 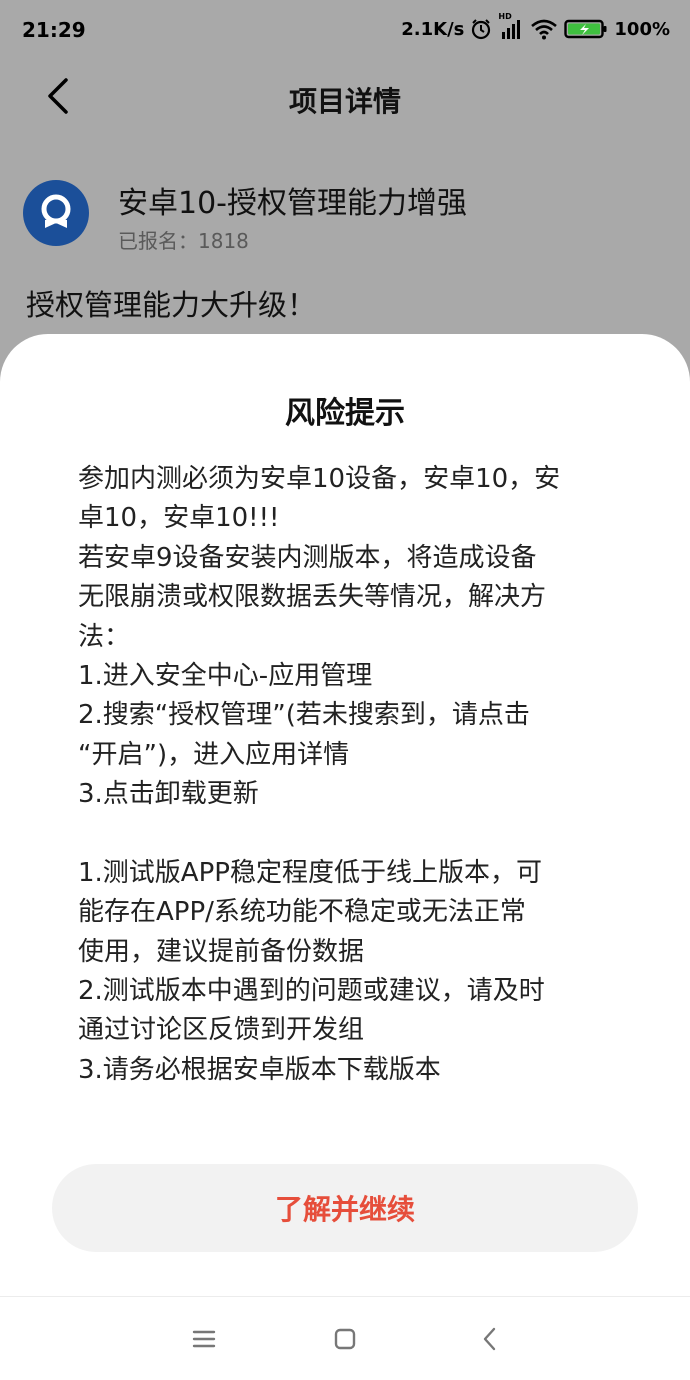 I want to click on network-speed: 2.1K/s, so click(x=433, y=29).